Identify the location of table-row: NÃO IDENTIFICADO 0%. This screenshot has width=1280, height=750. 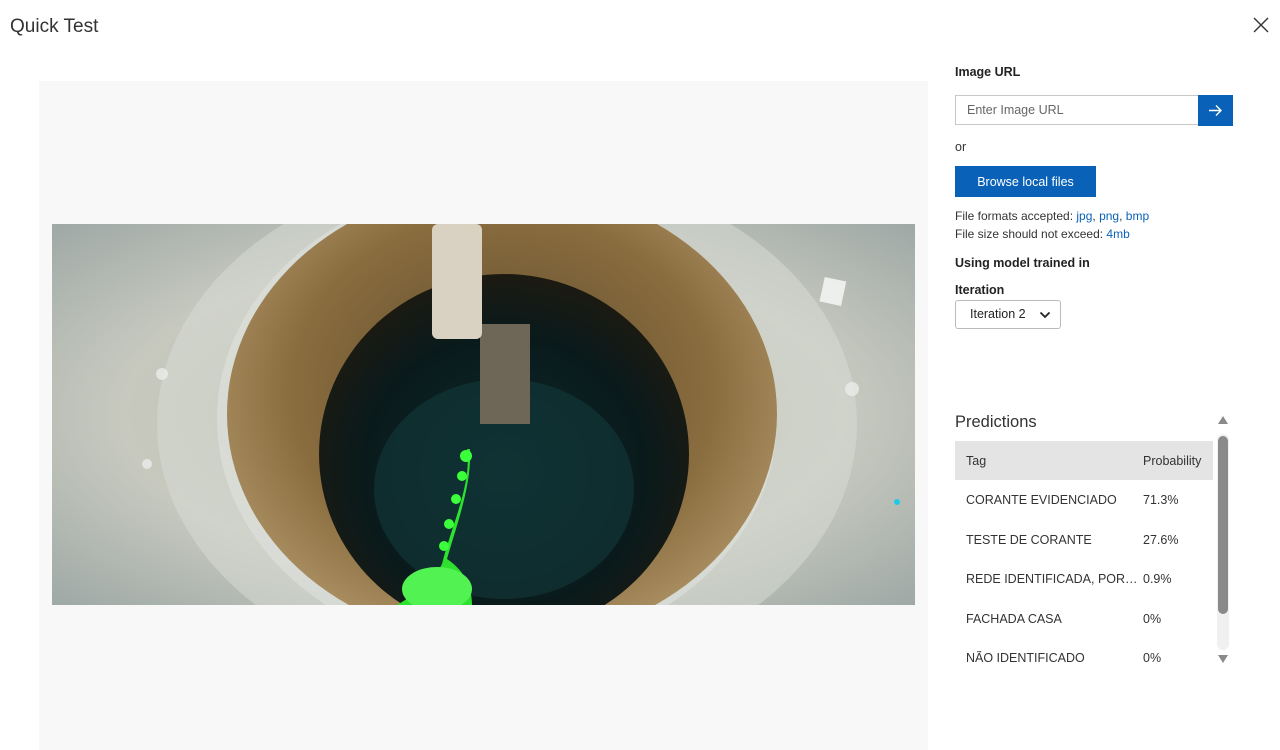
(1084, 658).